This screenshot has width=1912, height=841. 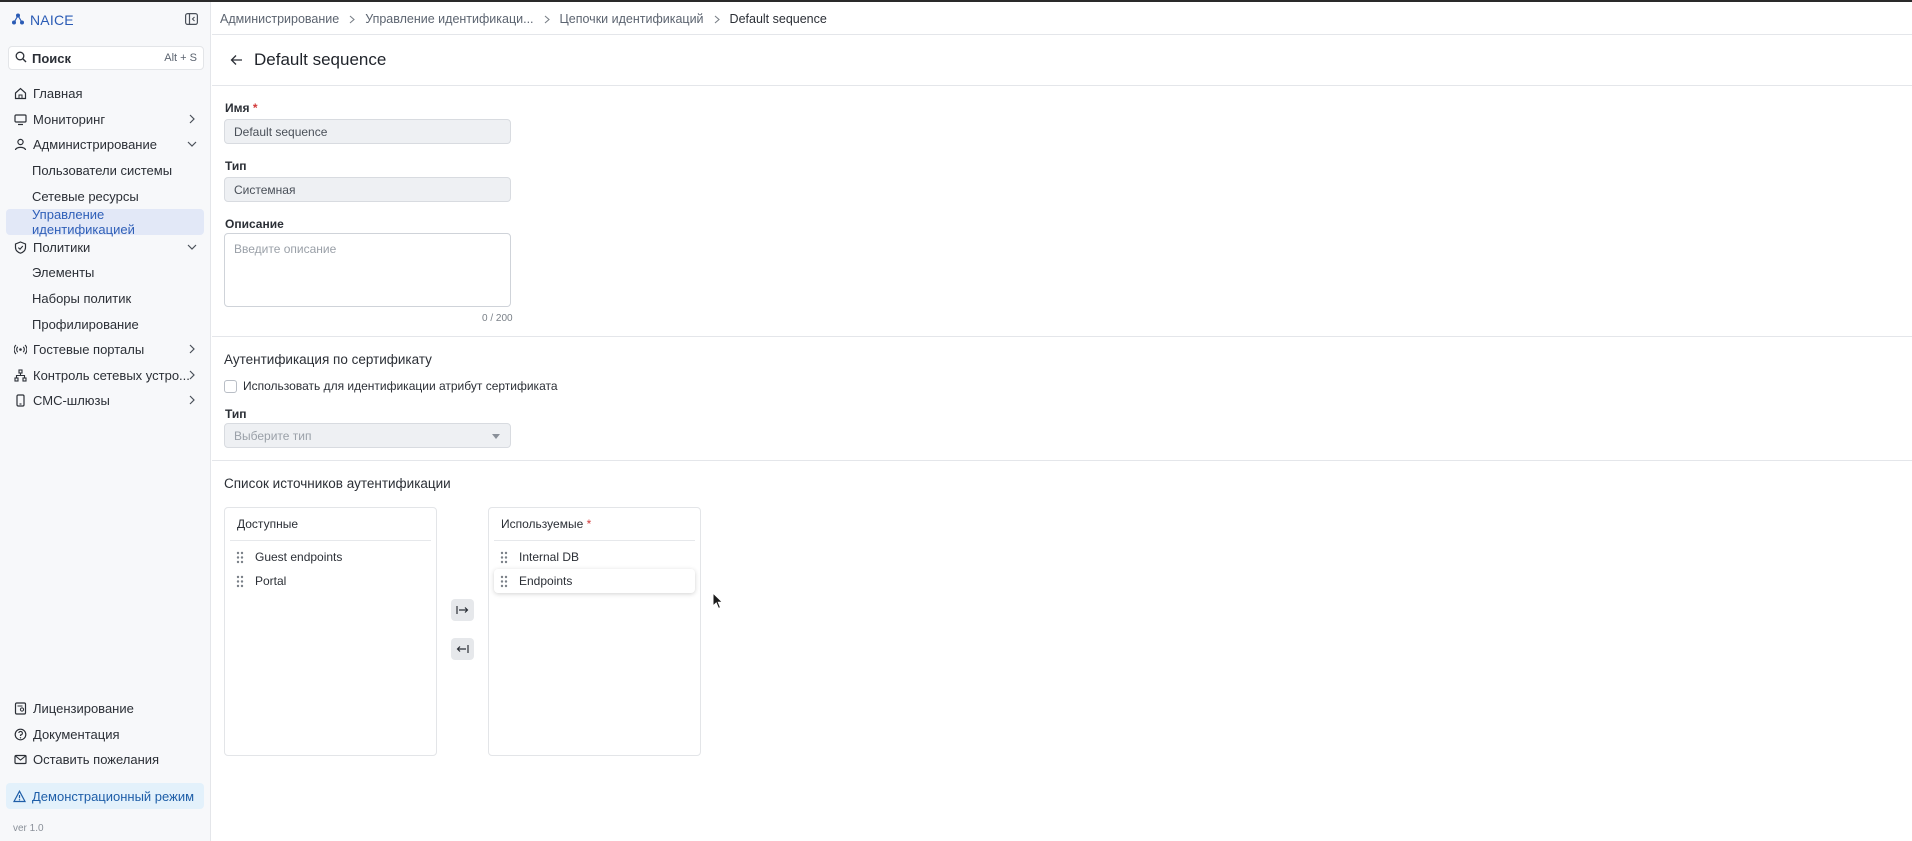 I want to click on name-field: Default sequence, so click(x=367, y=131).